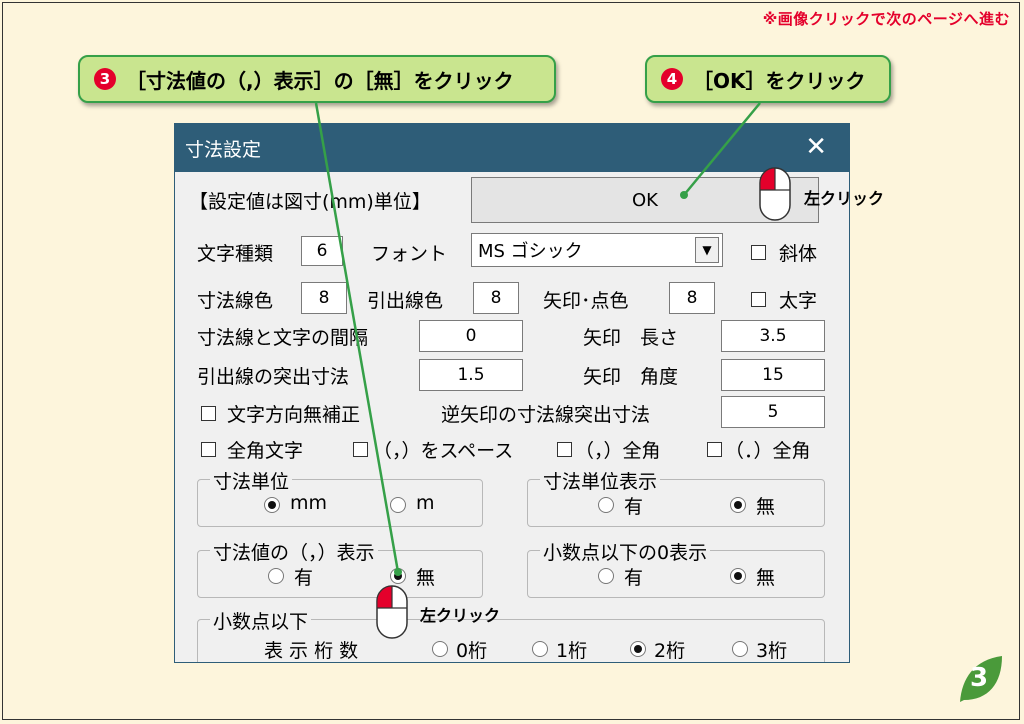 The height and width of the screenshot is (724, 1024). Describe the element at coordinates (311, 651) in the screenshot. I see `decimal-digits-label: 表 示 桁 数` at that location.